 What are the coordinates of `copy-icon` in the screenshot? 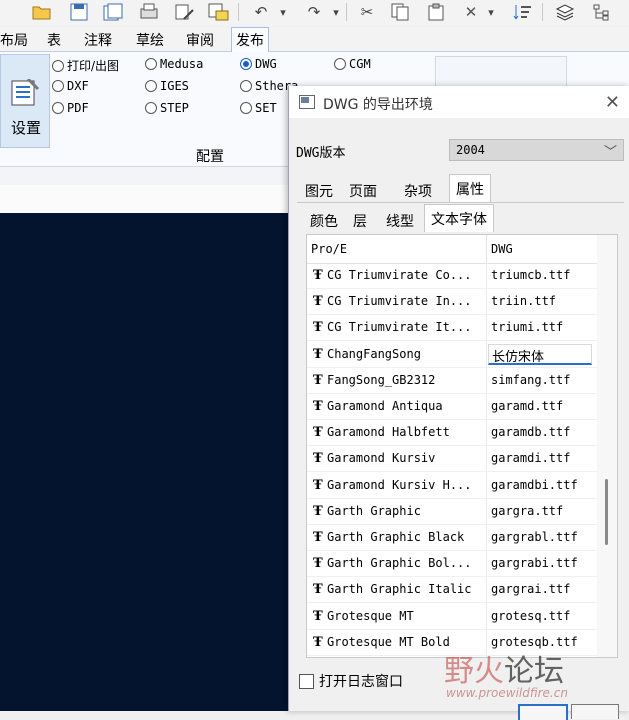 It's located at (400, 12).